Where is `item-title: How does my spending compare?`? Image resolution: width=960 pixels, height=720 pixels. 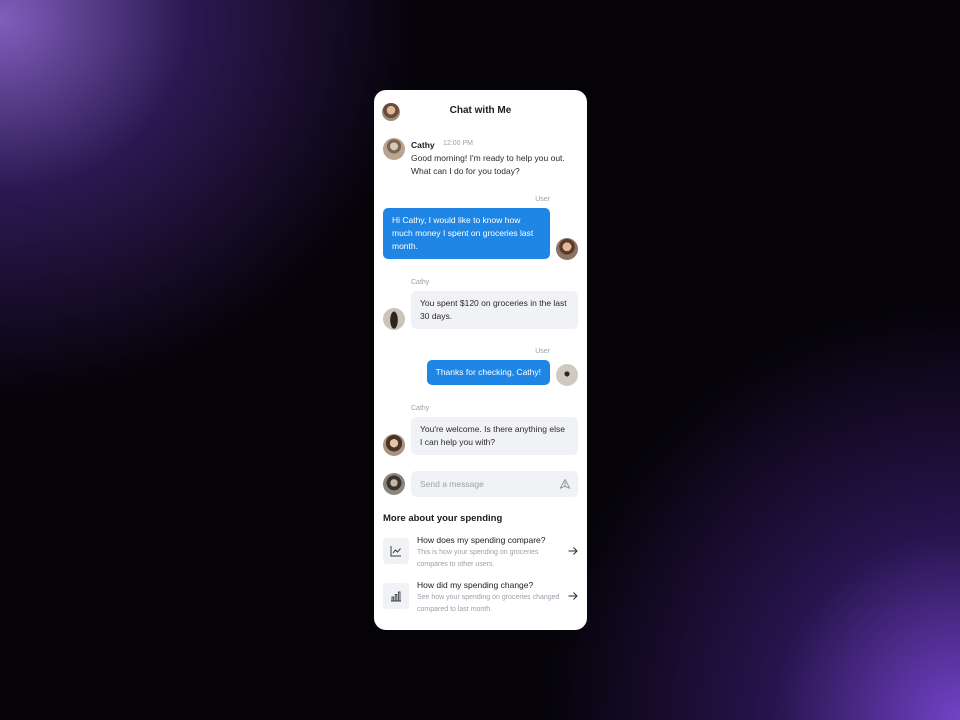 item-title: How does my spending compare? is located at coordinates (481, 540).